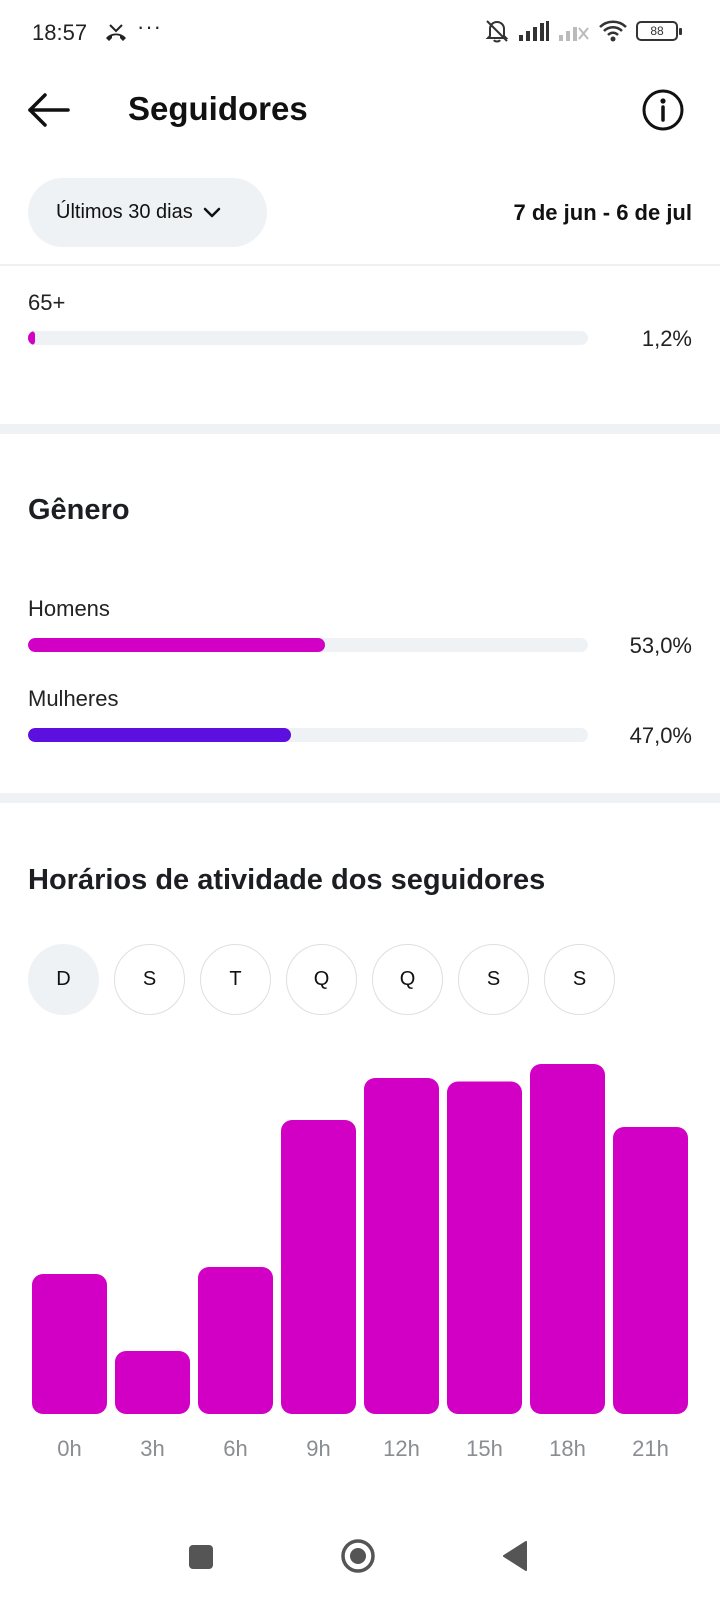 The height and width of the screenshot is (1600, 720). Describe the element at coordinates (497, 31) in the screenshot. I see `silent-bell-icon` at that location.